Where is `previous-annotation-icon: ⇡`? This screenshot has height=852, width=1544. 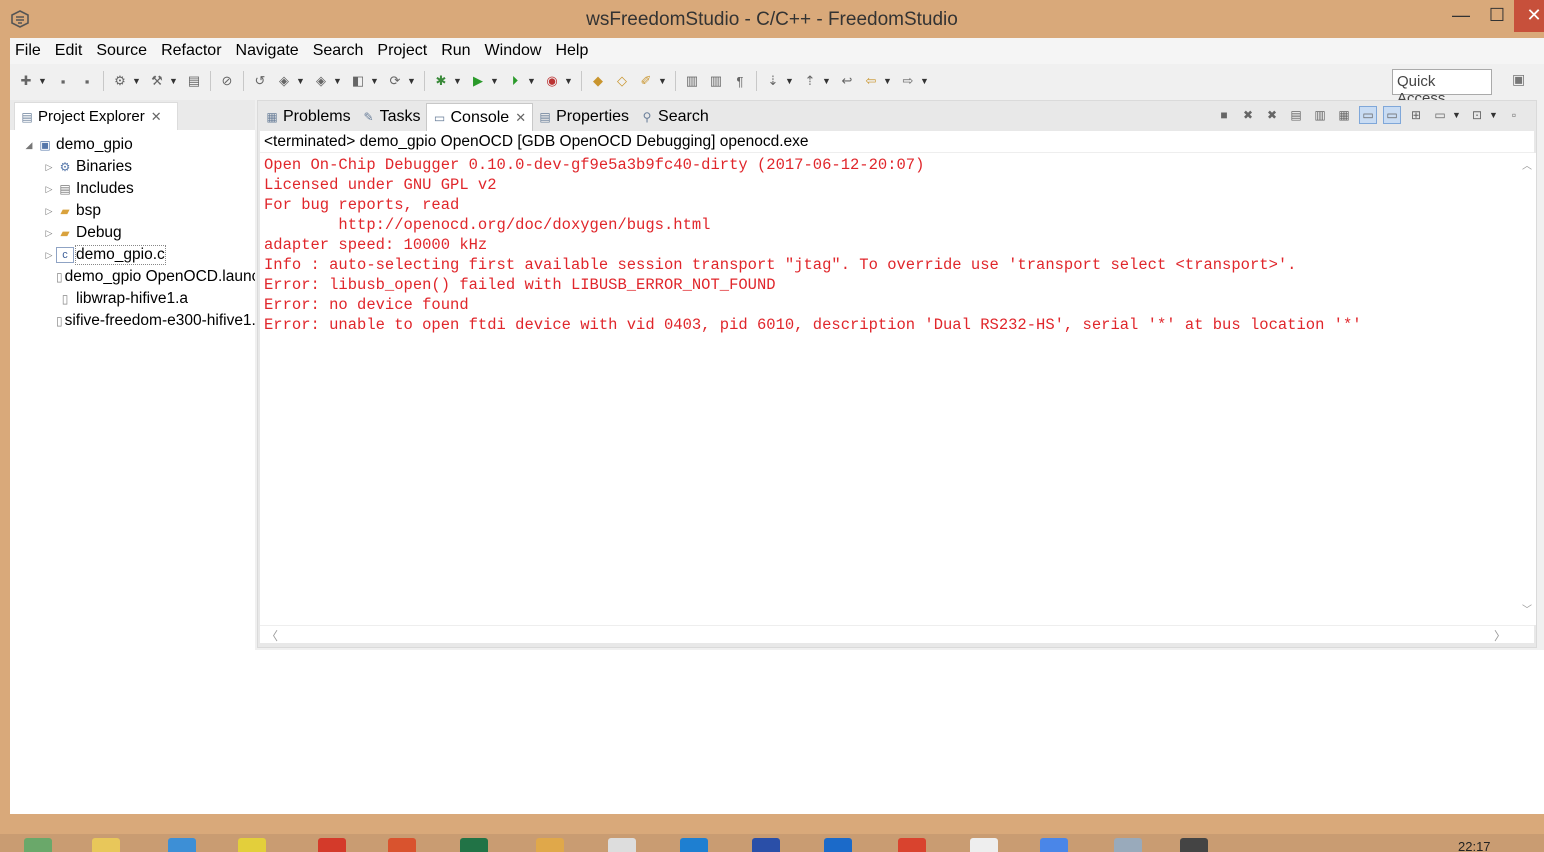
previous-annotation-icon: ⇡ is located at coordinates (810, 81).